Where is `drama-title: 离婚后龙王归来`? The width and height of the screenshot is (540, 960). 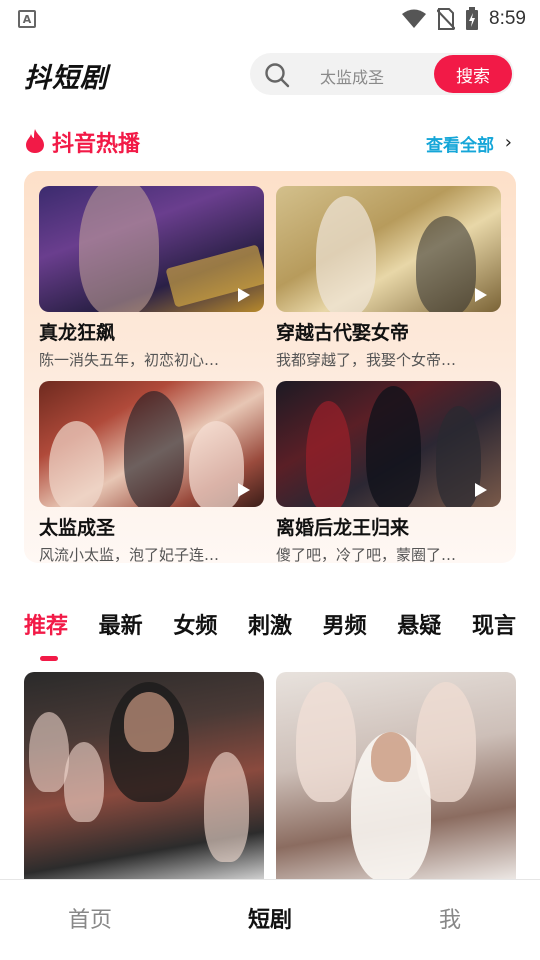 drama-title: 离婚后龙王归来 is located at coordinates (343, 528).